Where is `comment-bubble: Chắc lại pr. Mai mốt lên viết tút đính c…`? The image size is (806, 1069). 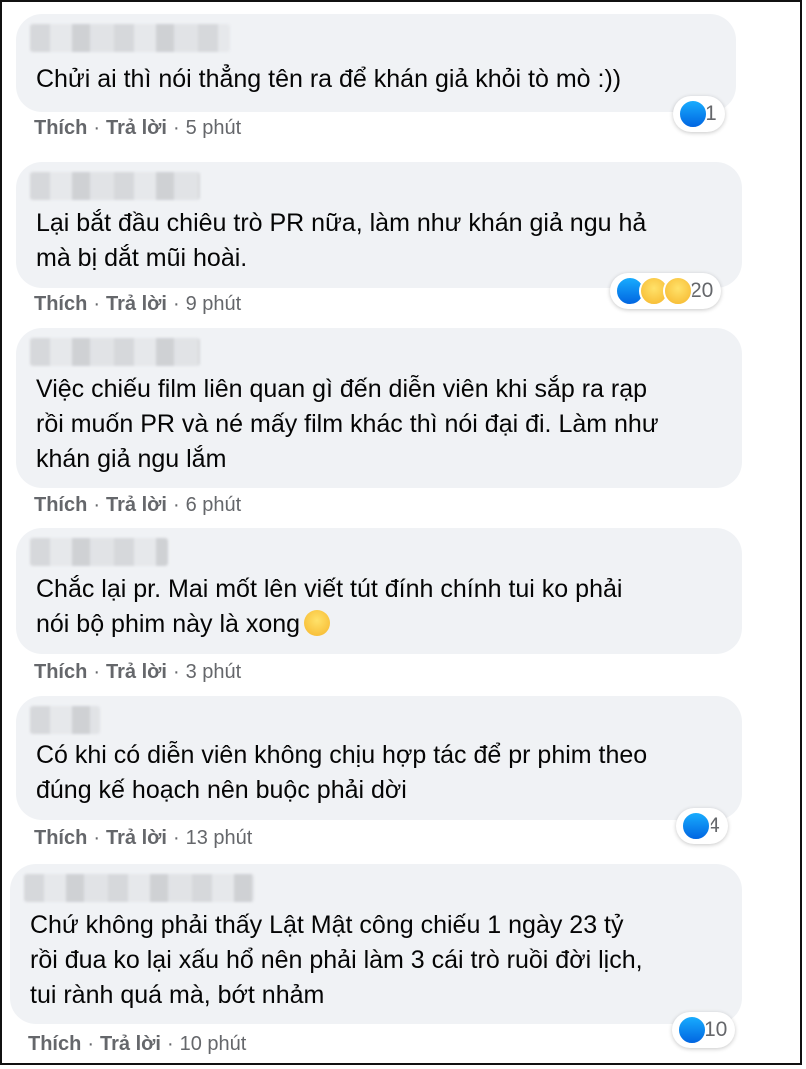
comment-bubble: Chắc lại pr. Mai mốt lên viết tút đính c… is located at coordinates (379, 591).